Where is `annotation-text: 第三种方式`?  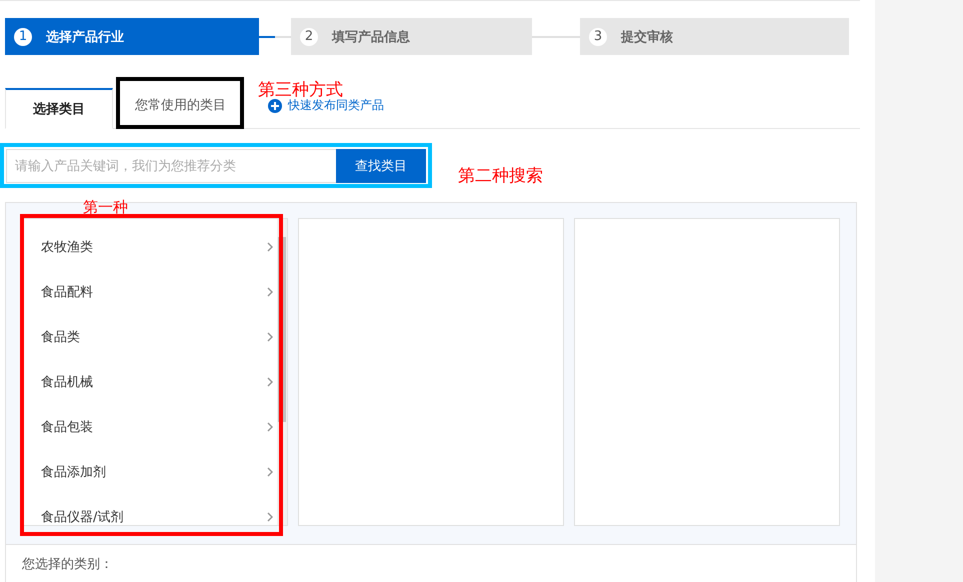 annotation-text: 第三种方式 is located at coordinates (300, 89).